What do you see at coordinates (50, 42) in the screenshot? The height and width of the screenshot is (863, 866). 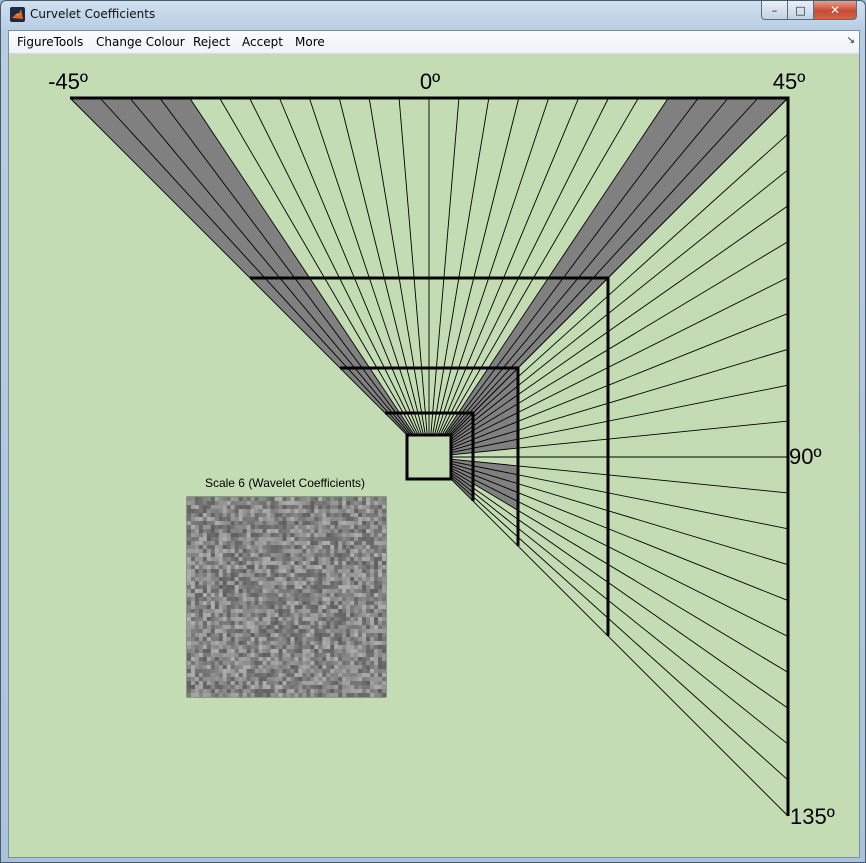 I see `menu-figuretools: FigureTools` at bounding box center [50, 42].